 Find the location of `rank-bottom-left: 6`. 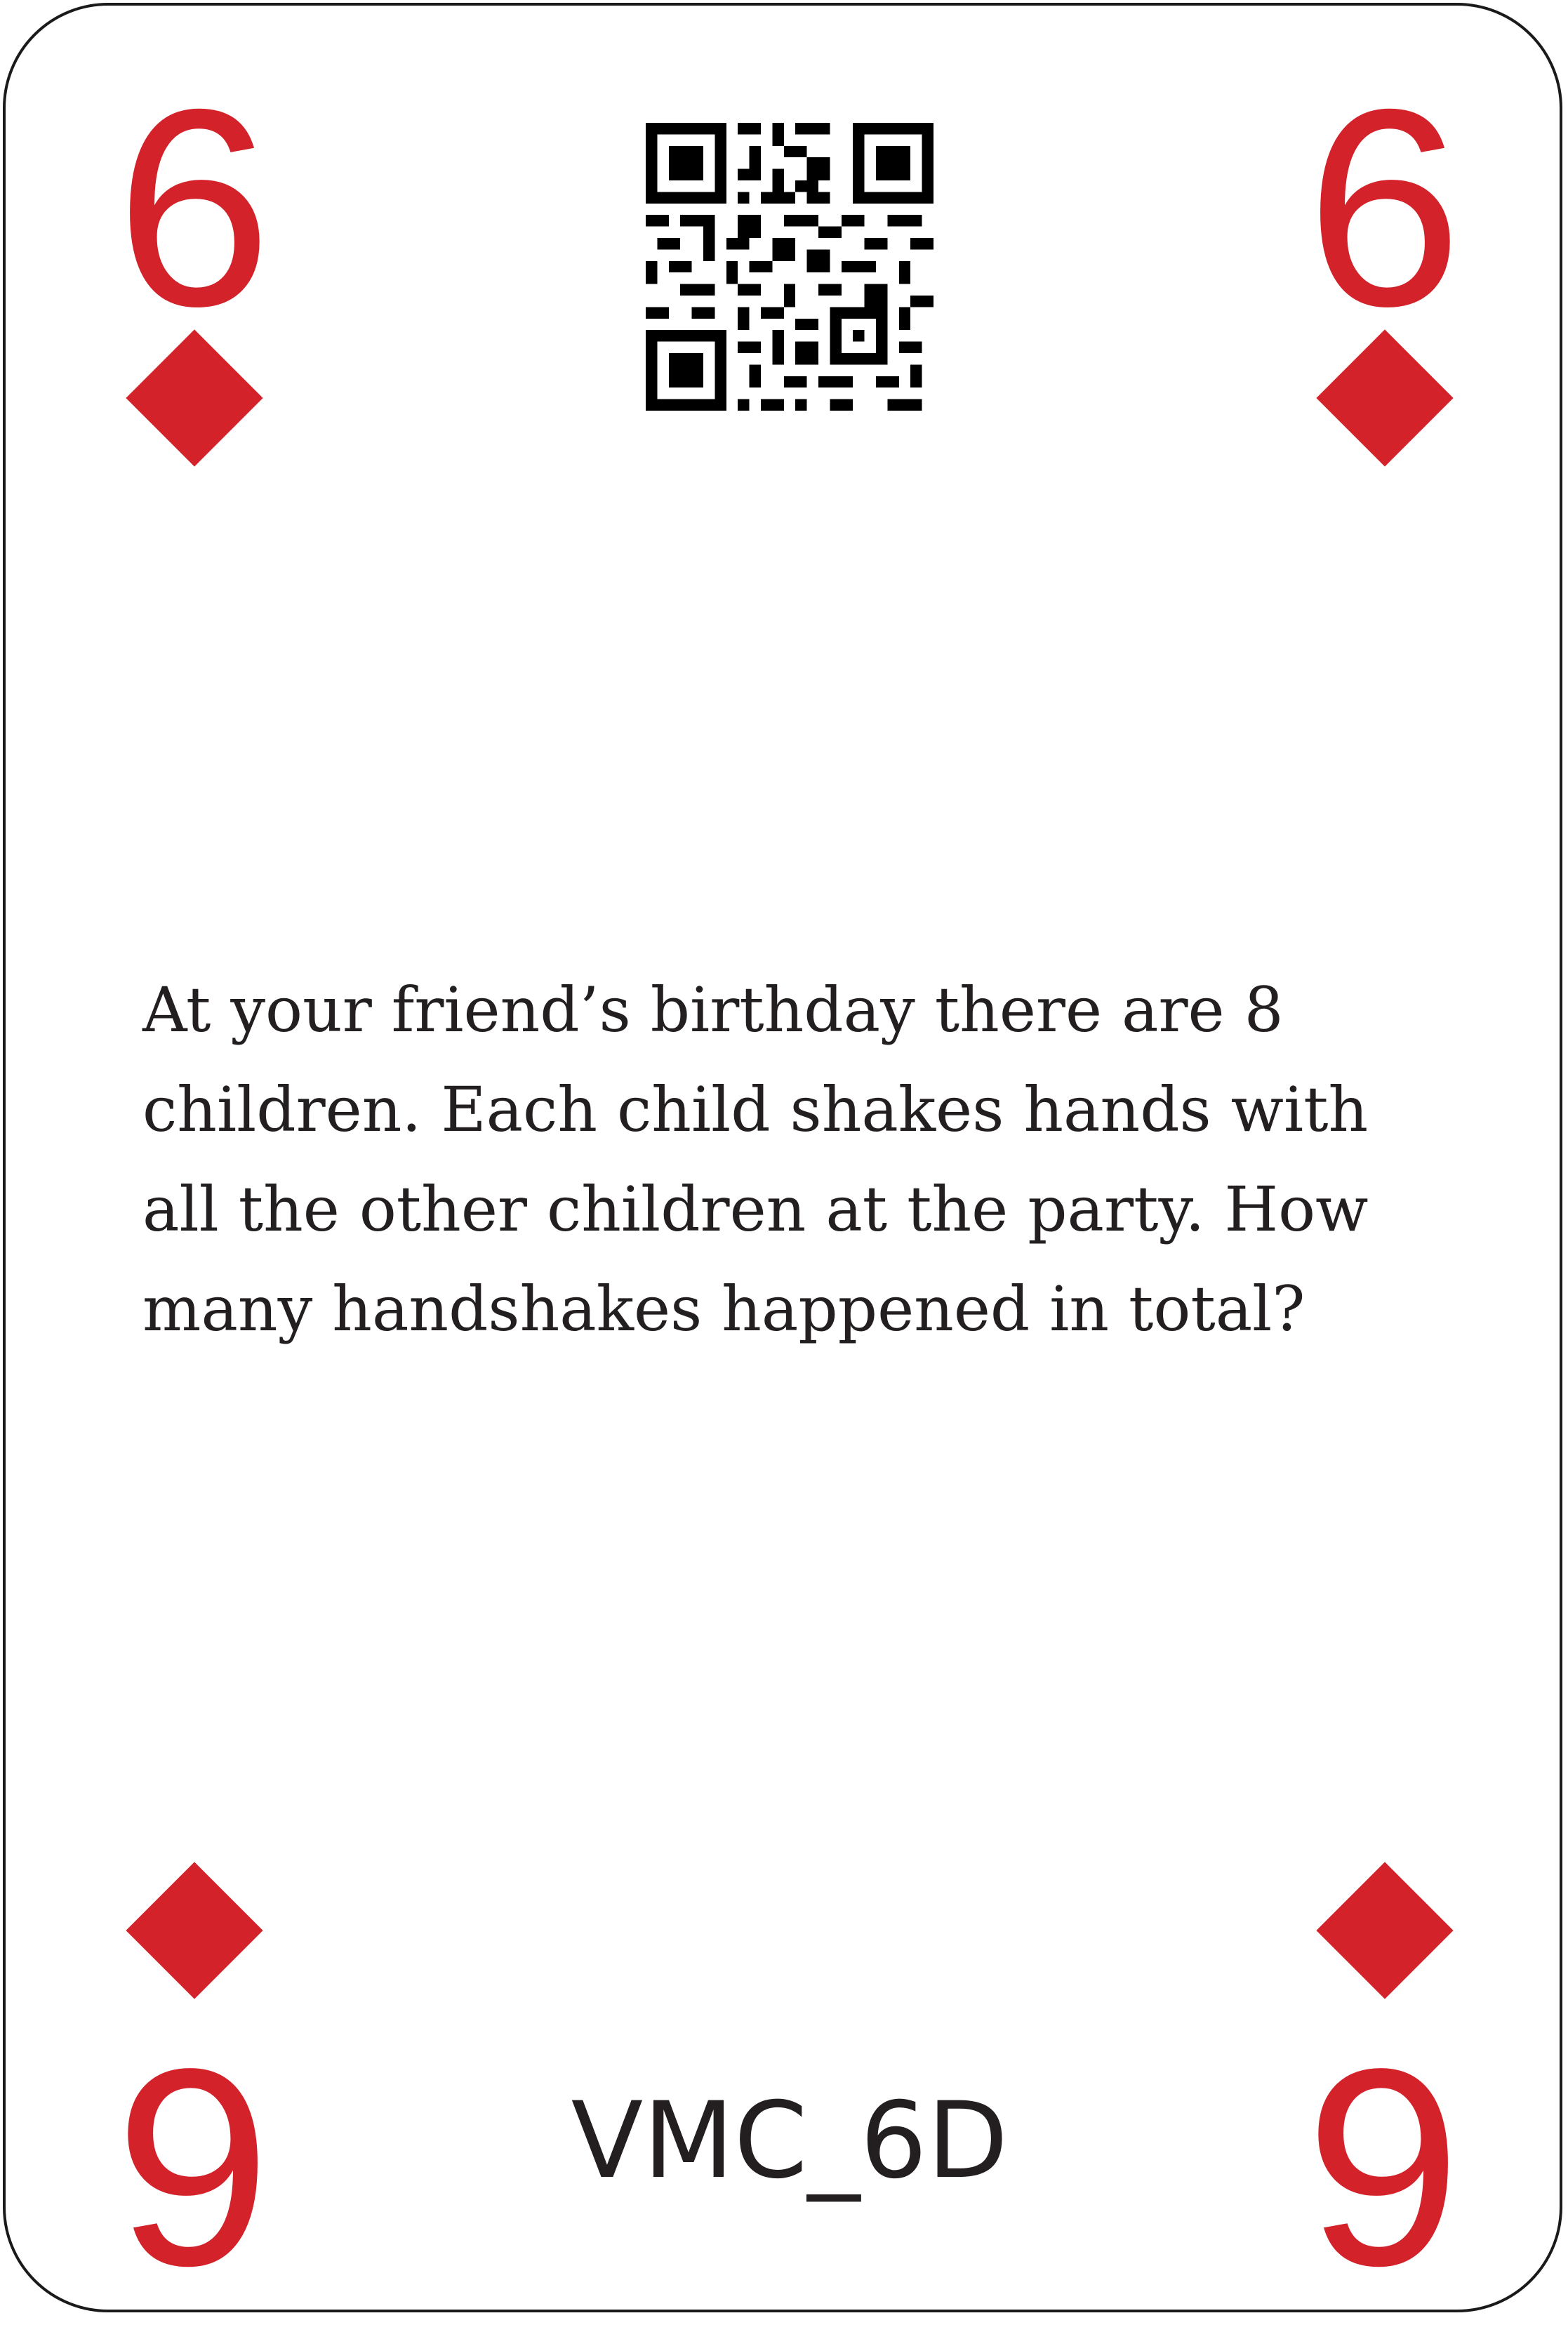

rank-bottom-left: 6 is located at coordinates (193, 2168).